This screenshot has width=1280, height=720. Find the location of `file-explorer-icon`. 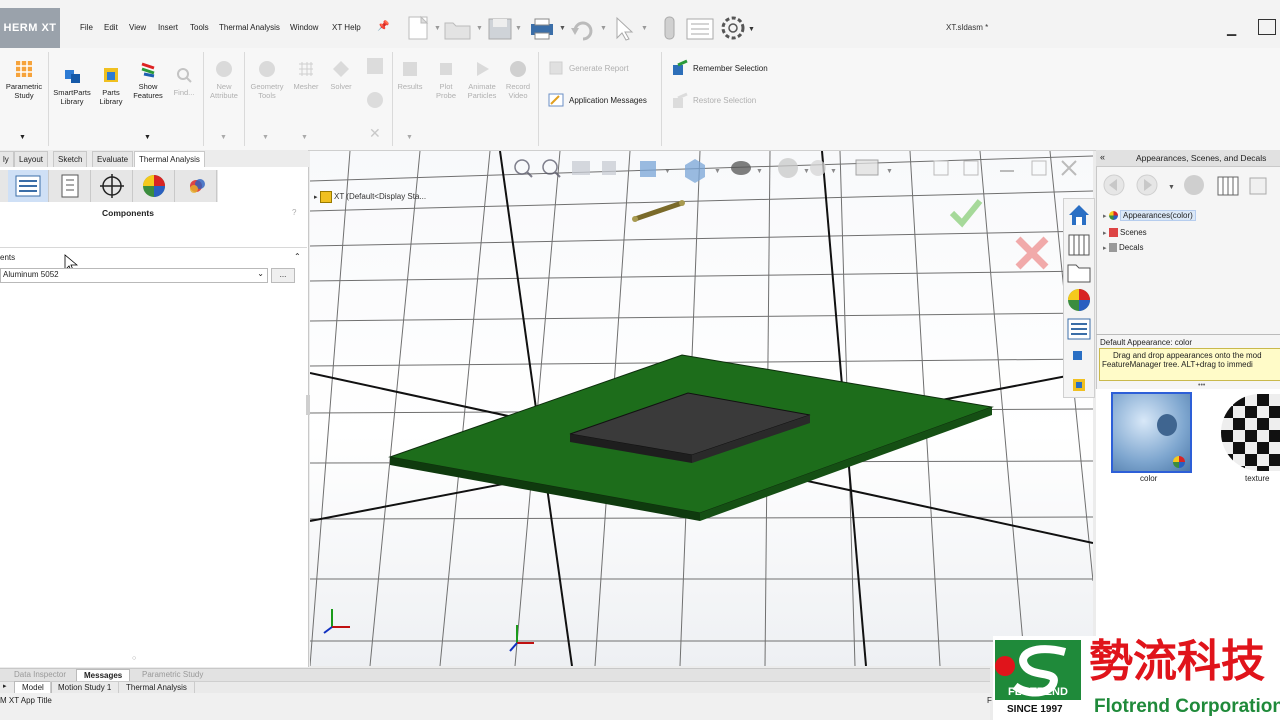

file-explorer-icon is located at coordinates (1079, 273).